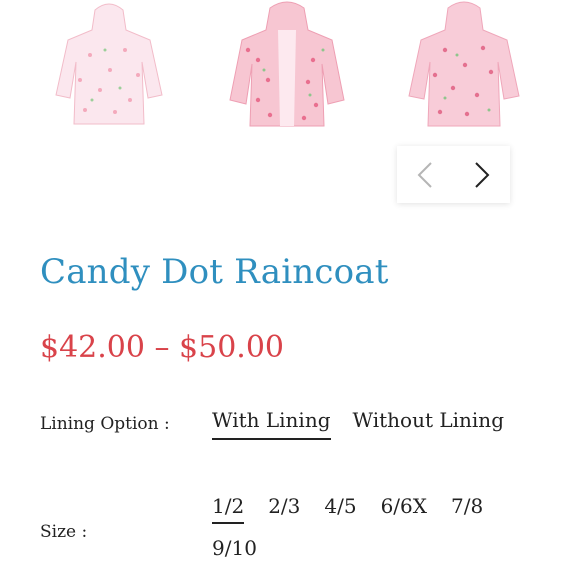 The width and height of the screenshot is (580, 580). I want to click on gallery-next-button, so click(482, 175).